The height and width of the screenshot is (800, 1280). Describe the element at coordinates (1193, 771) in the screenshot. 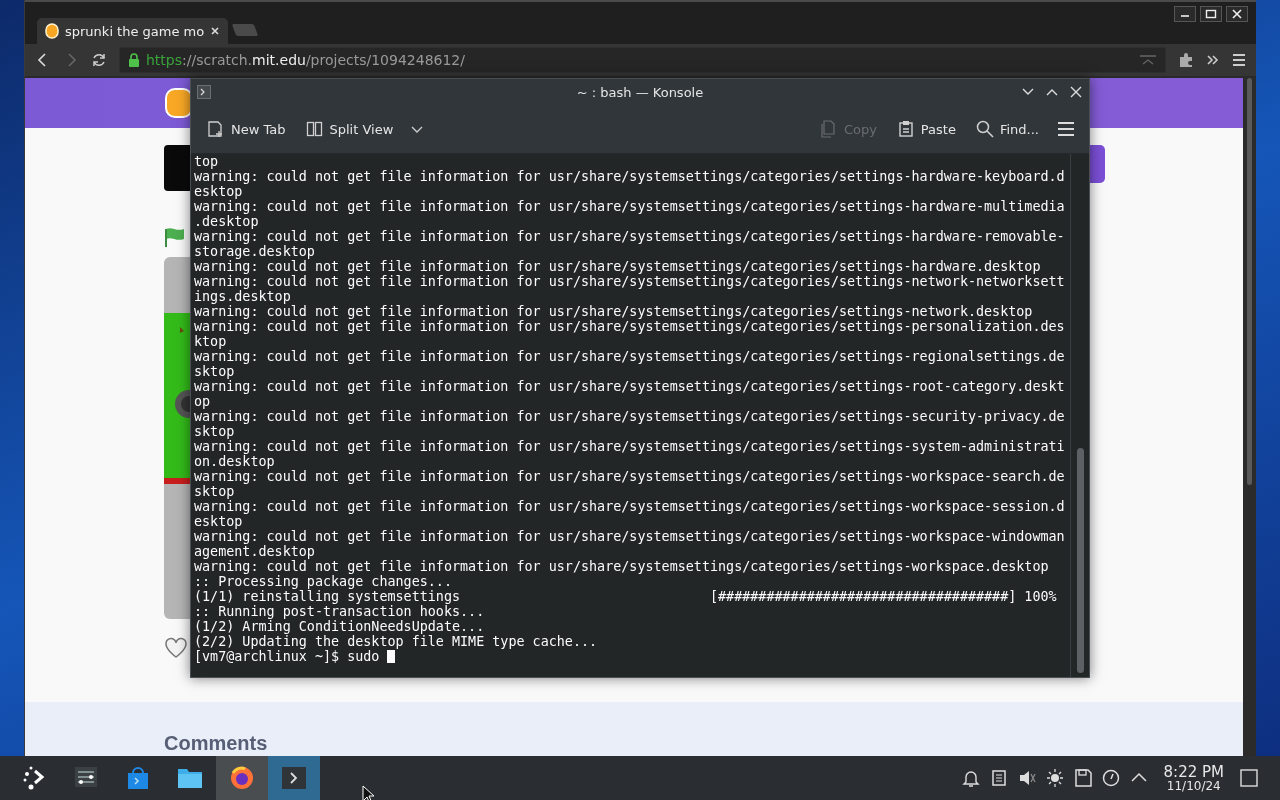

I see `clock-time: 8:22 PM` at that location.